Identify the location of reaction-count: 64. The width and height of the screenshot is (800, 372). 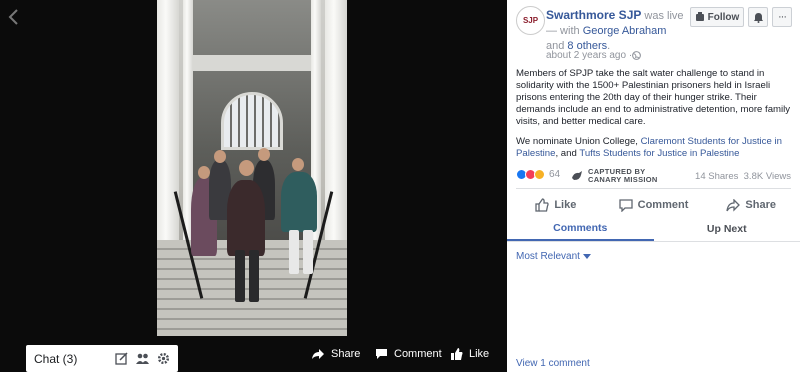
(555, 174).